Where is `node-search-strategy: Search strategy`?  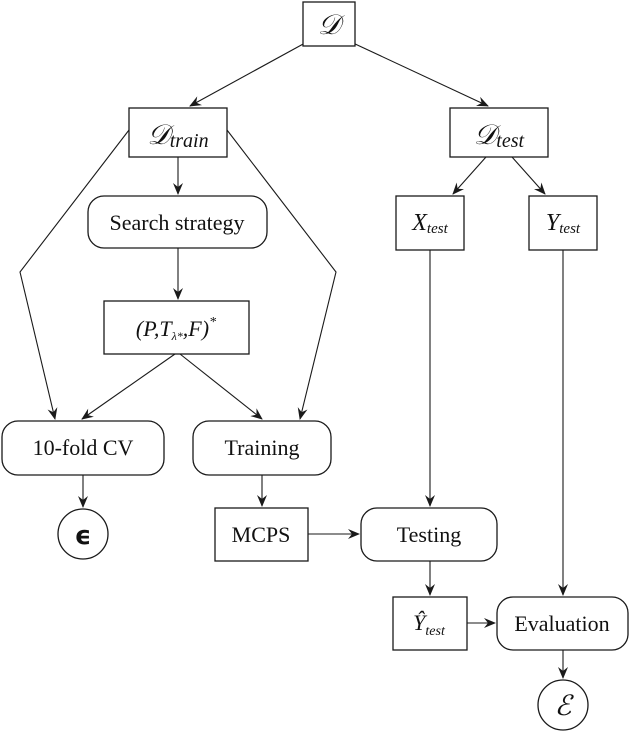
node-search-strategy: Search strategy is located at coordinates (177, 222).